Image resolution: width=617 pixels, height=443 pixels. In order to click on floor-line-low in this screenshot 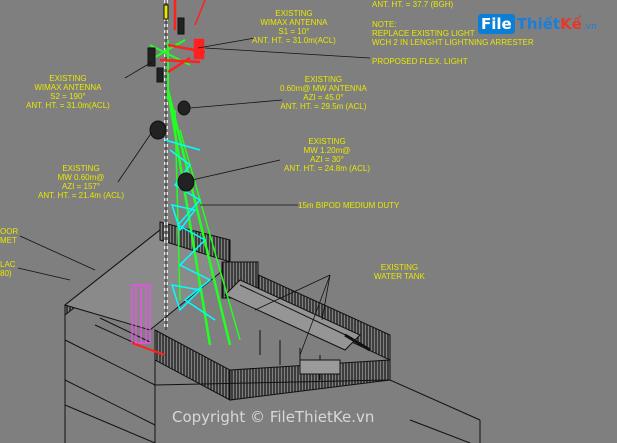, I will do `click(440, 431)`.